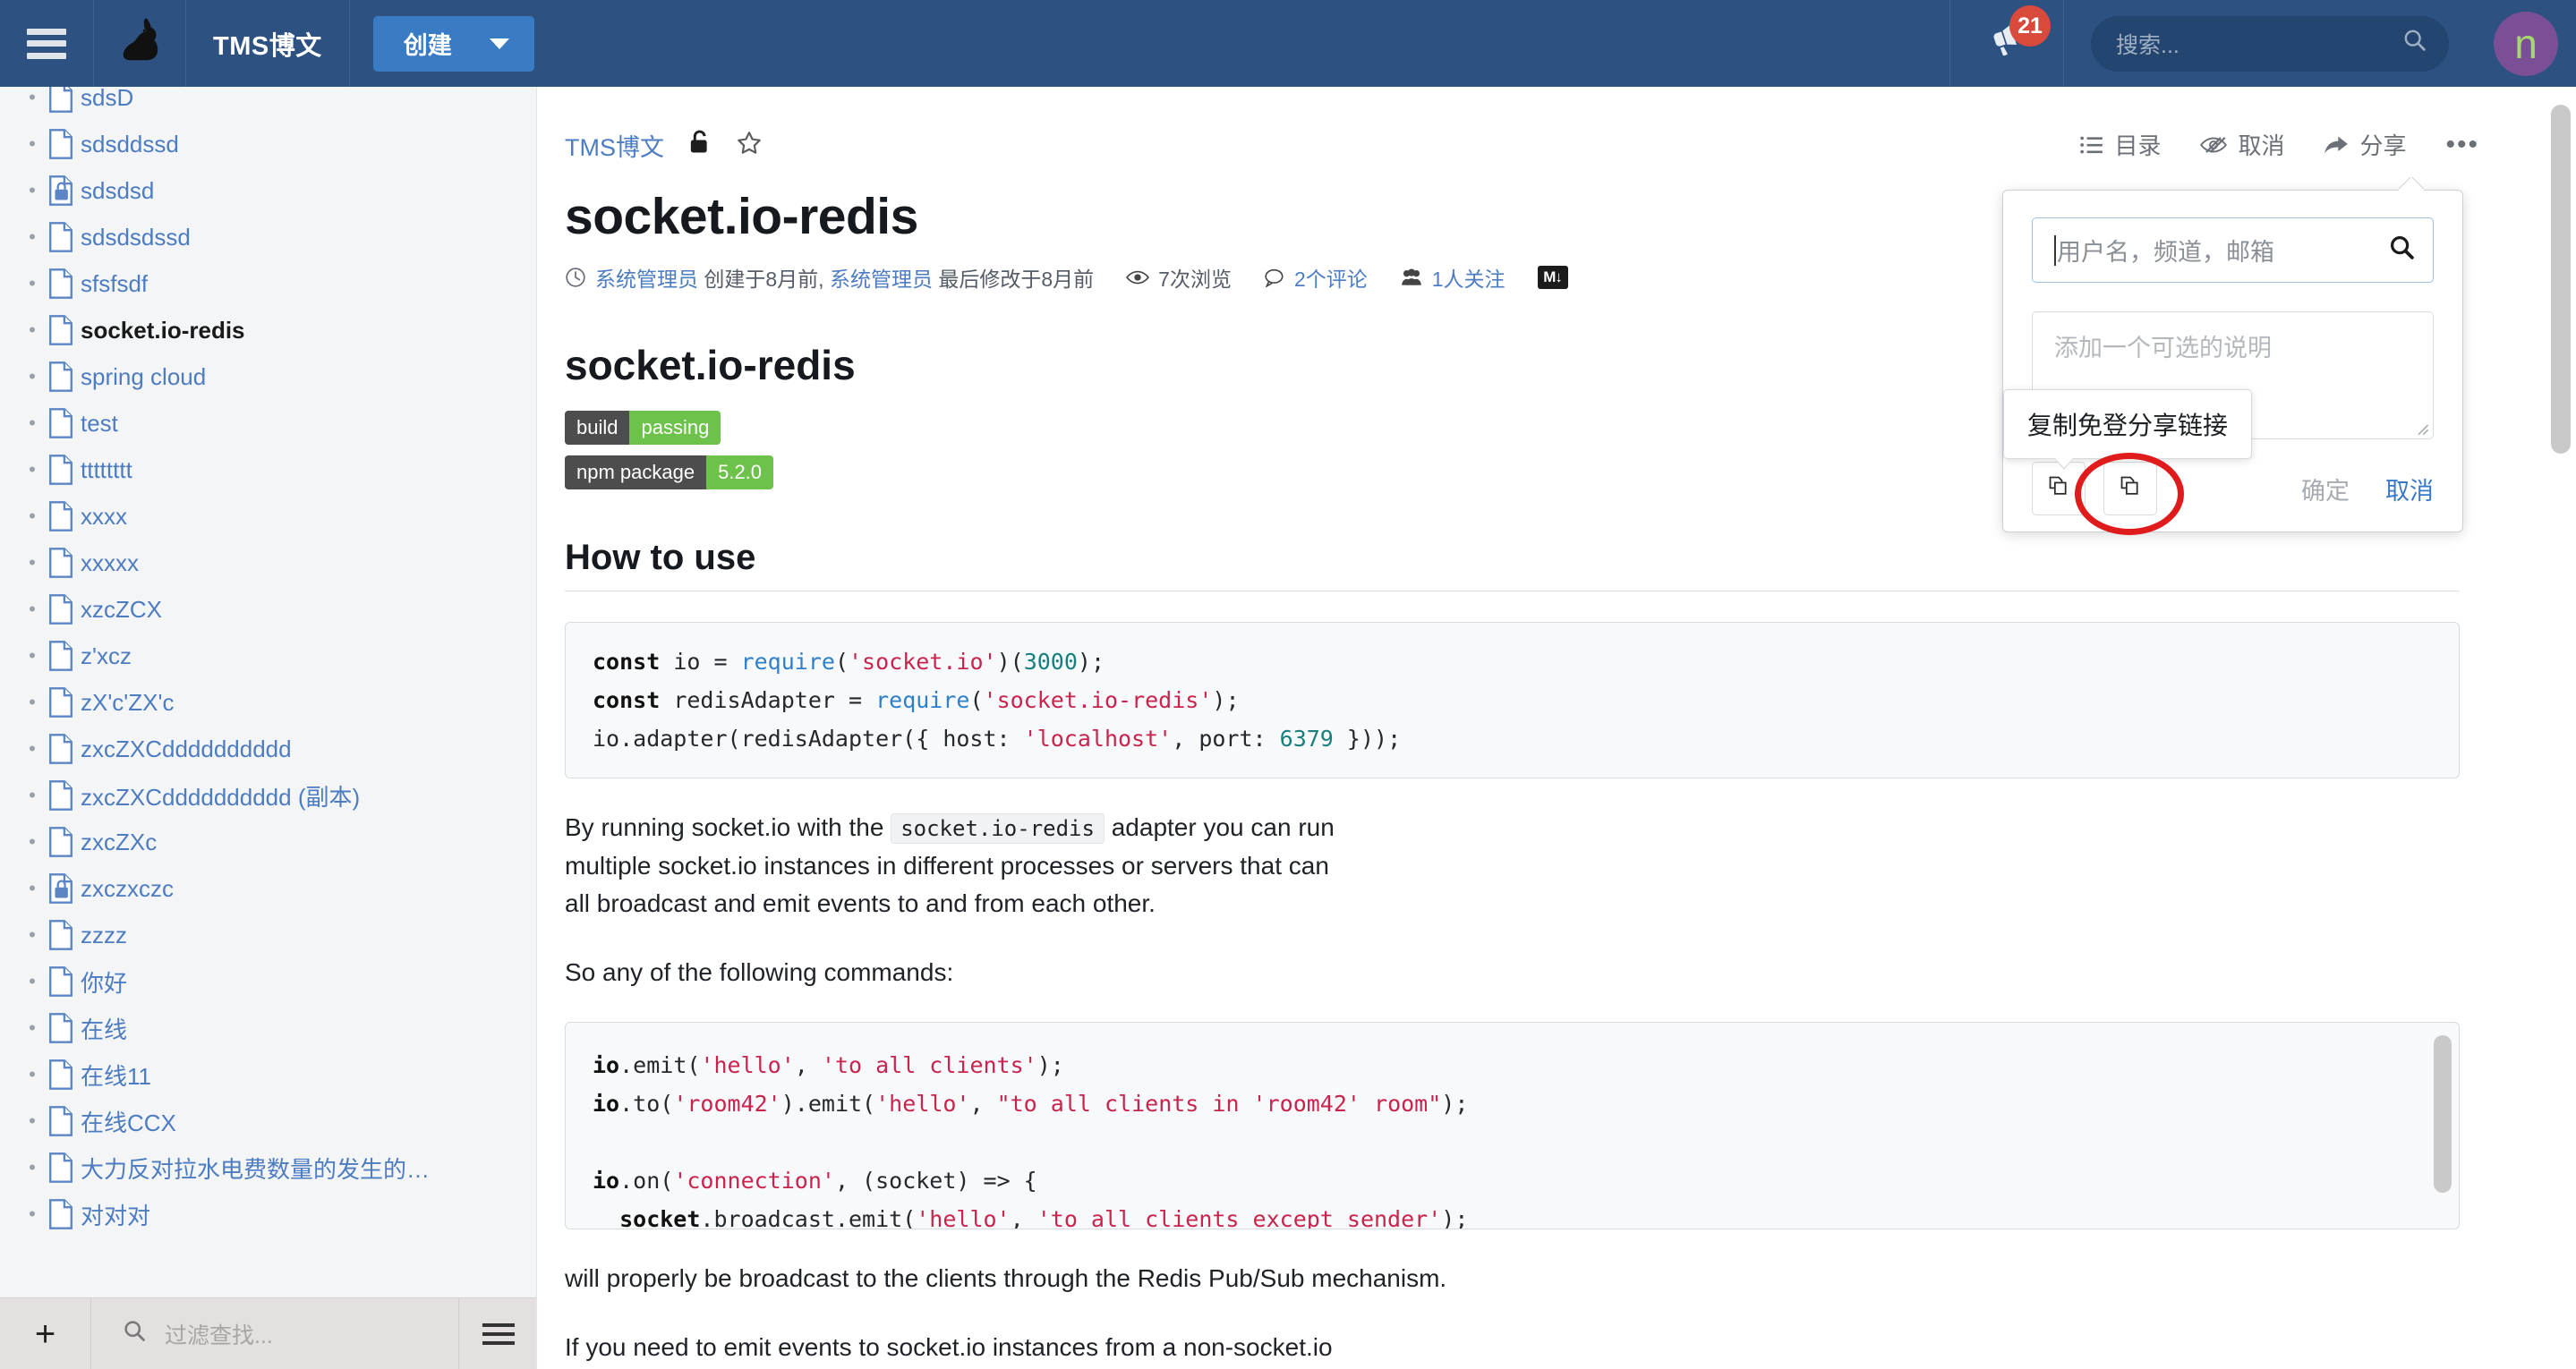 The height and width of the screenshot is (1369, 2576). What do you see at coordinates (2165, 252) in the screenshot?
I see `share-recipient-placeholder: 用户名，频道，邮箱` at bounding box center [2165, 252].